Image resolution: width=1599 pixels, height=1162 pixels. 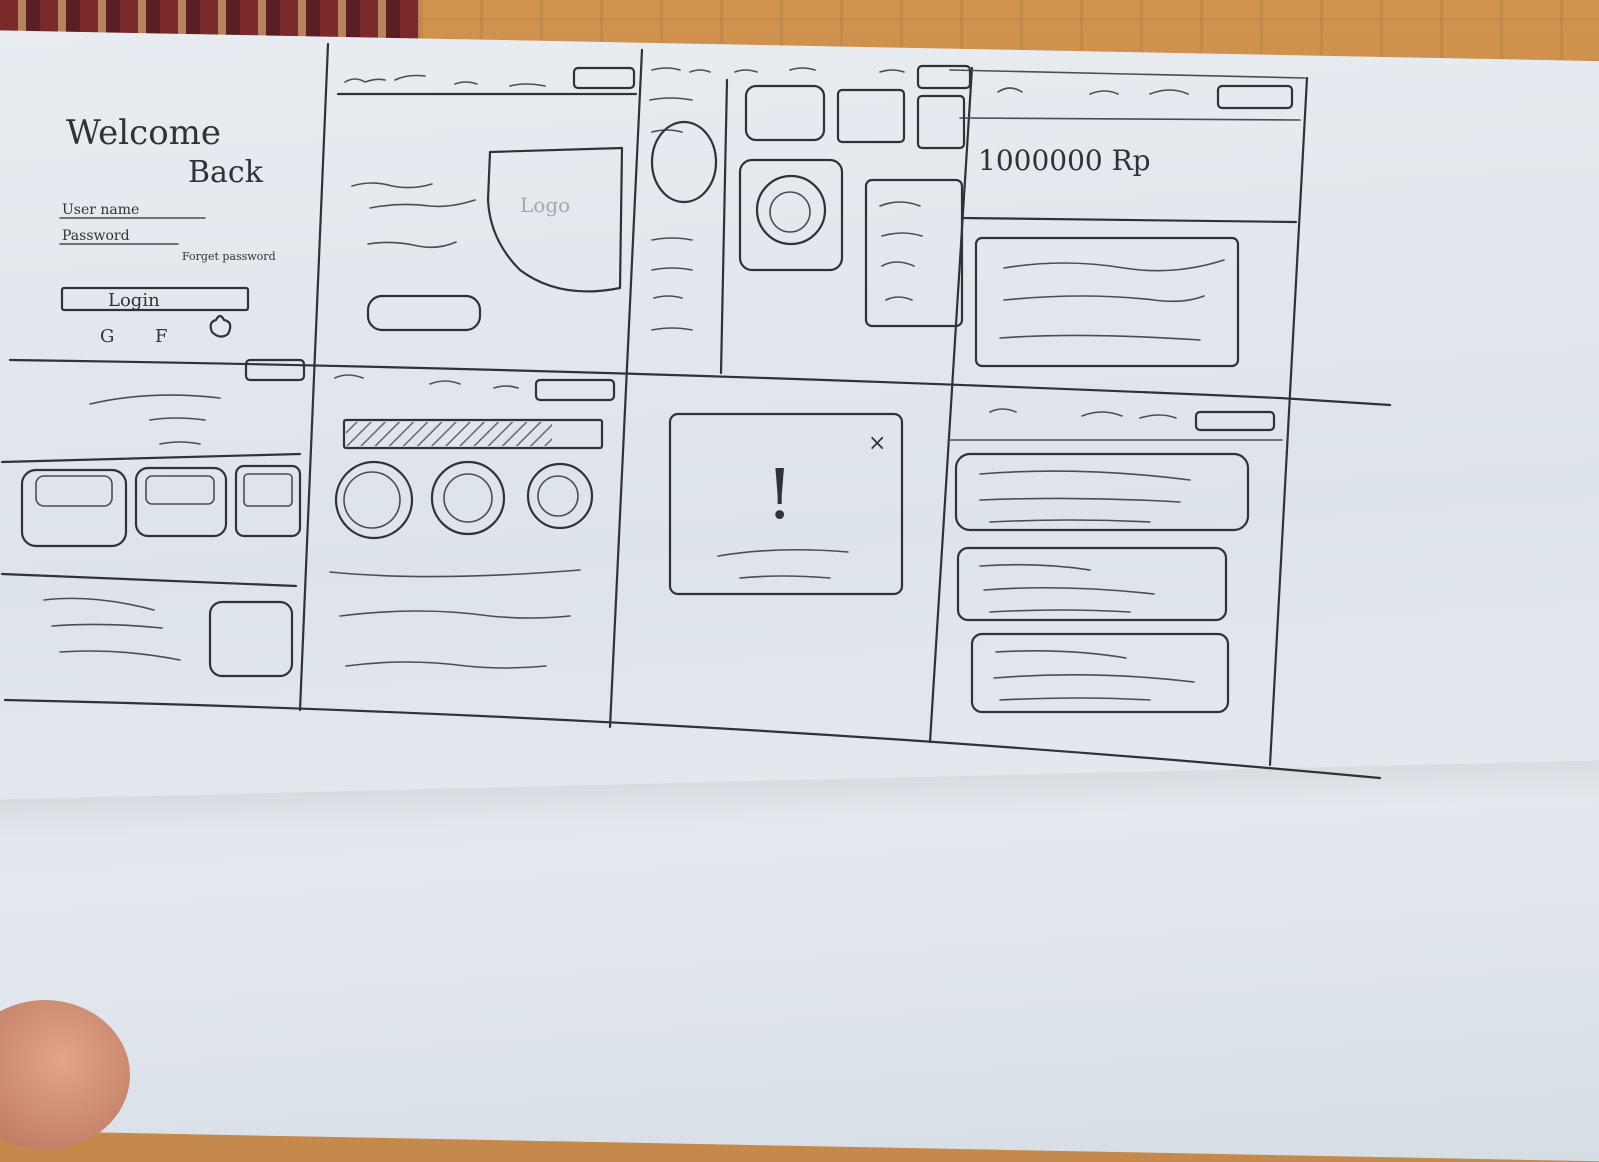 I want to click on balance-amount: 1000000 Rp, so click(x=1064, y=160).